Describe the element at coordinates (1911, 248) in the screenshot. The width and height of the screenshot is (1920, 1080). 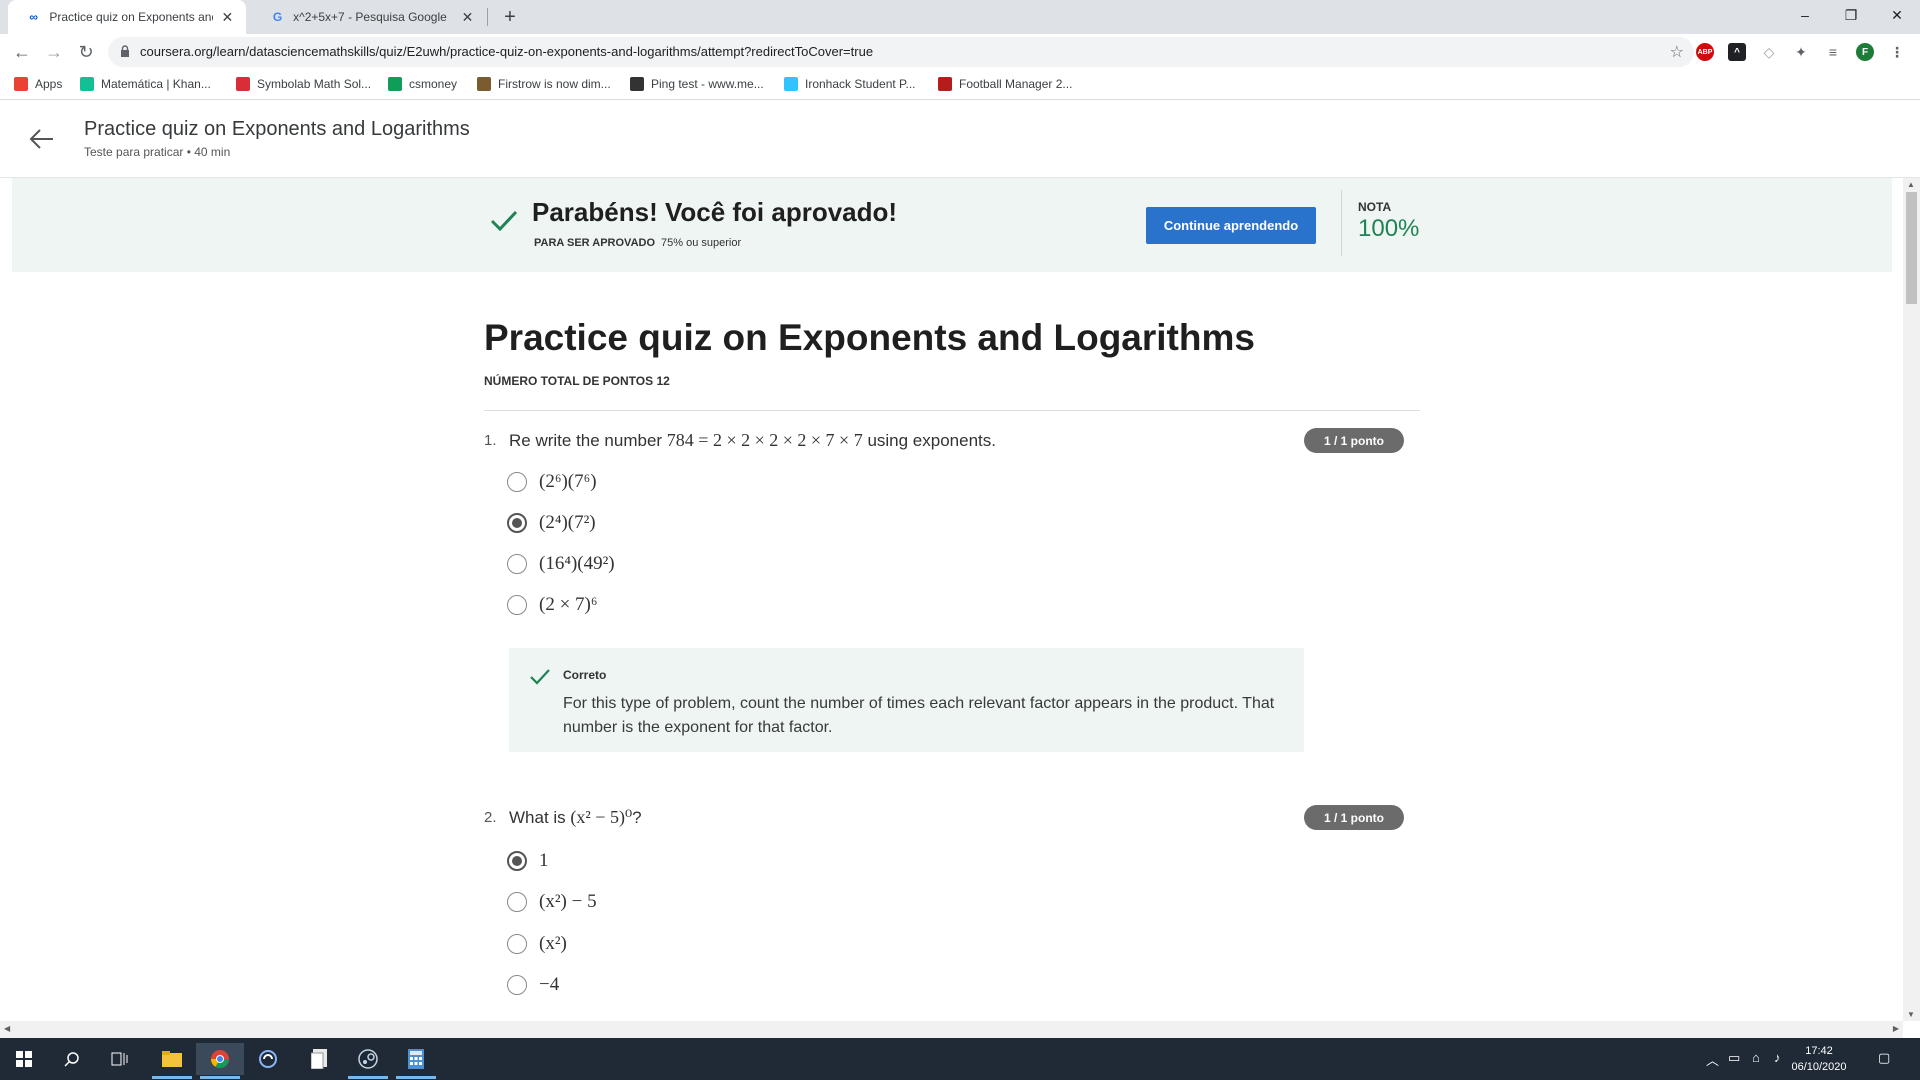
I see `scrollbar-thumb` at that location.